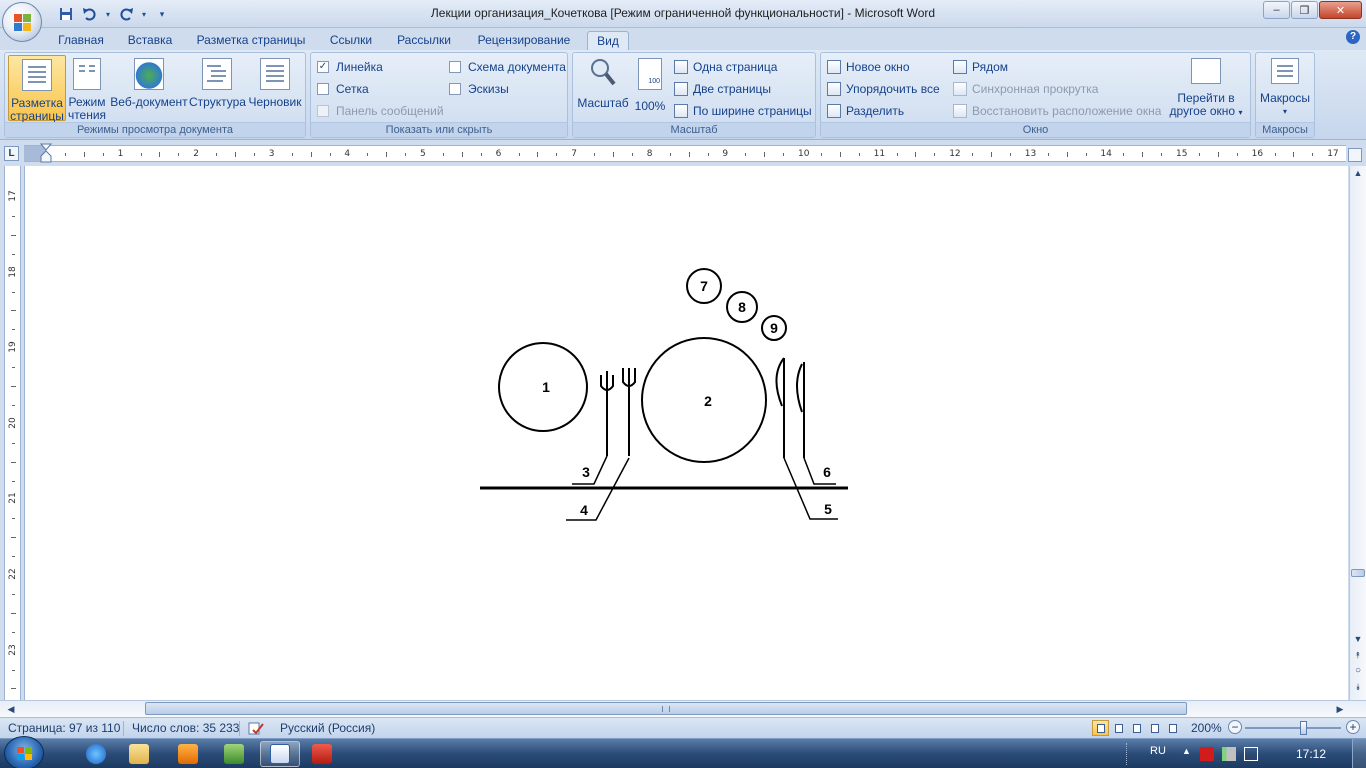  What do you see at coordinates (188, 754) in the screenshot?
I see `taskbar-media-player` at bounding box center [188, 754].